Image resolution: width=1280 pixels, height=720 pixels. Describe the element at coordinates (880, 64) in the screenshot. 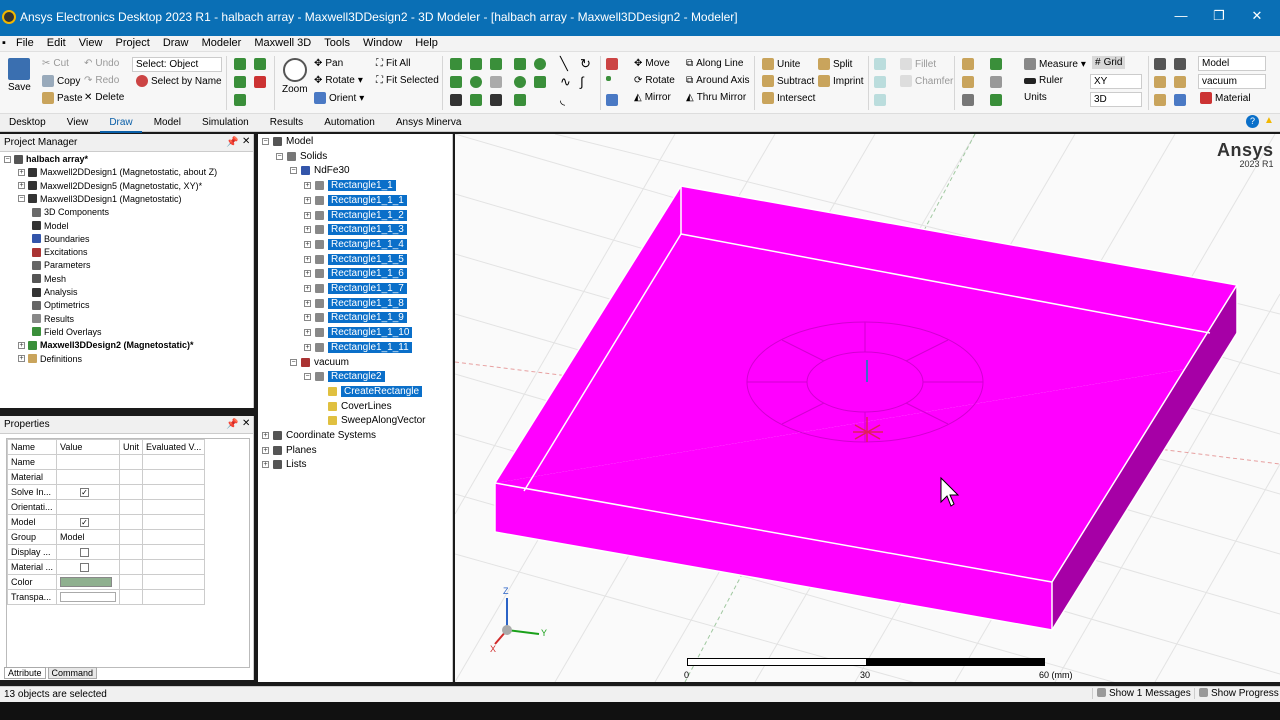

I see `sweep-icon` at that location.